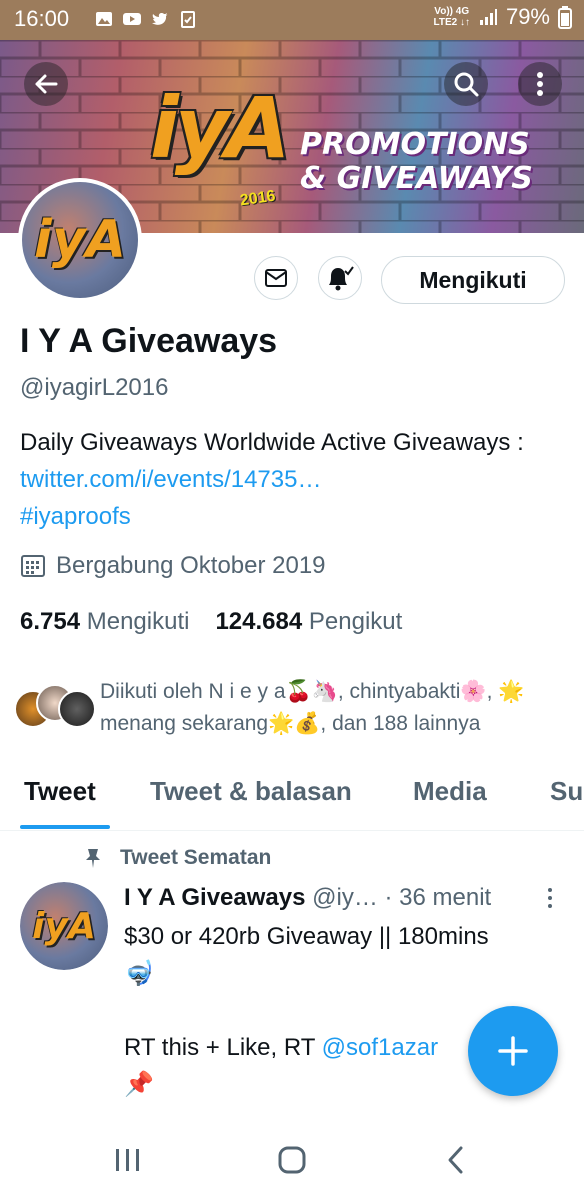 The width and height of the screenshot is (584, 1200). I want to click on tweet-line-text: RT this + Like, RT, so click(223, 1047).